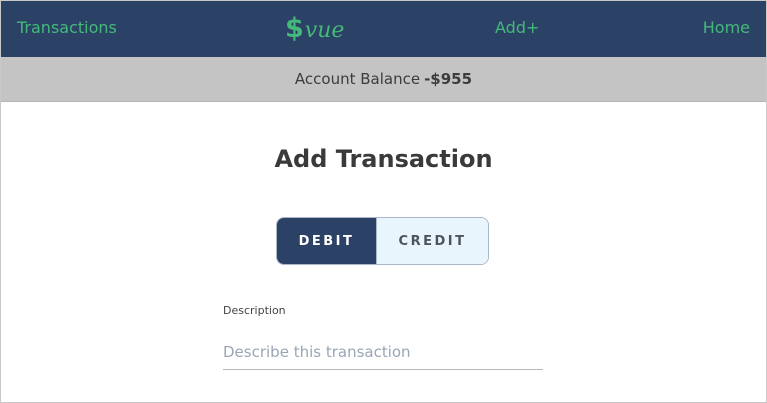  I want to click on page-title: Add Transaction, so click(383, 159).